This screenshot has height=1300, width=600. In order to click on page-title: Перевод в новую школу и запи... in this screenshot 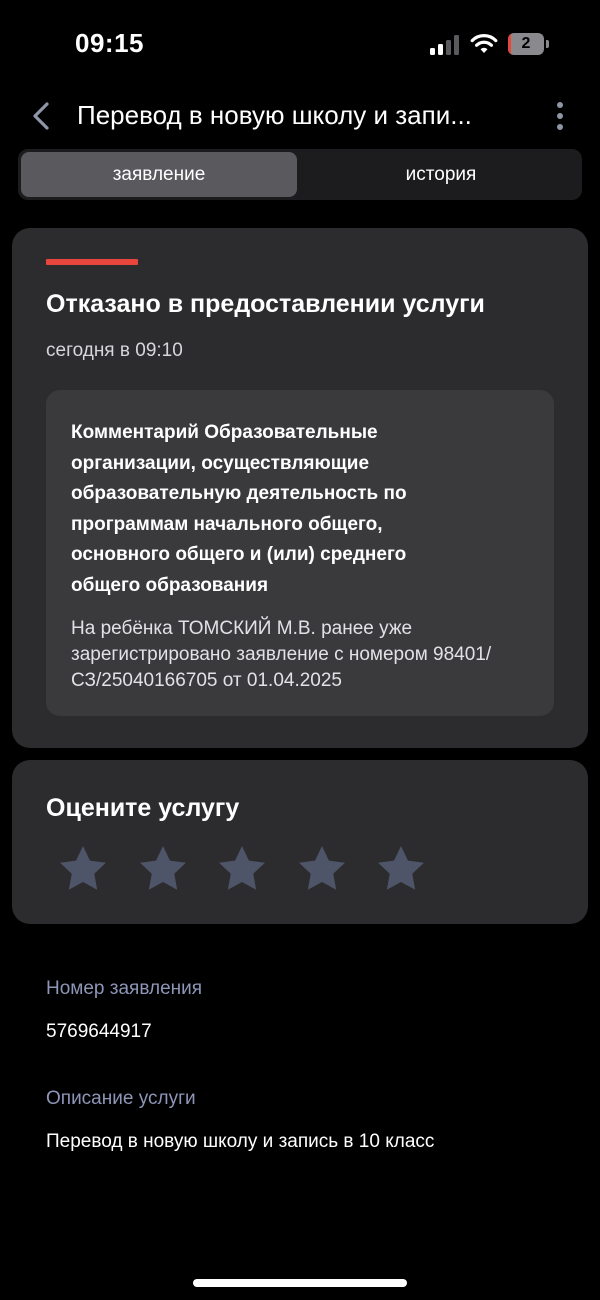, I will do `click(274, 115)`.